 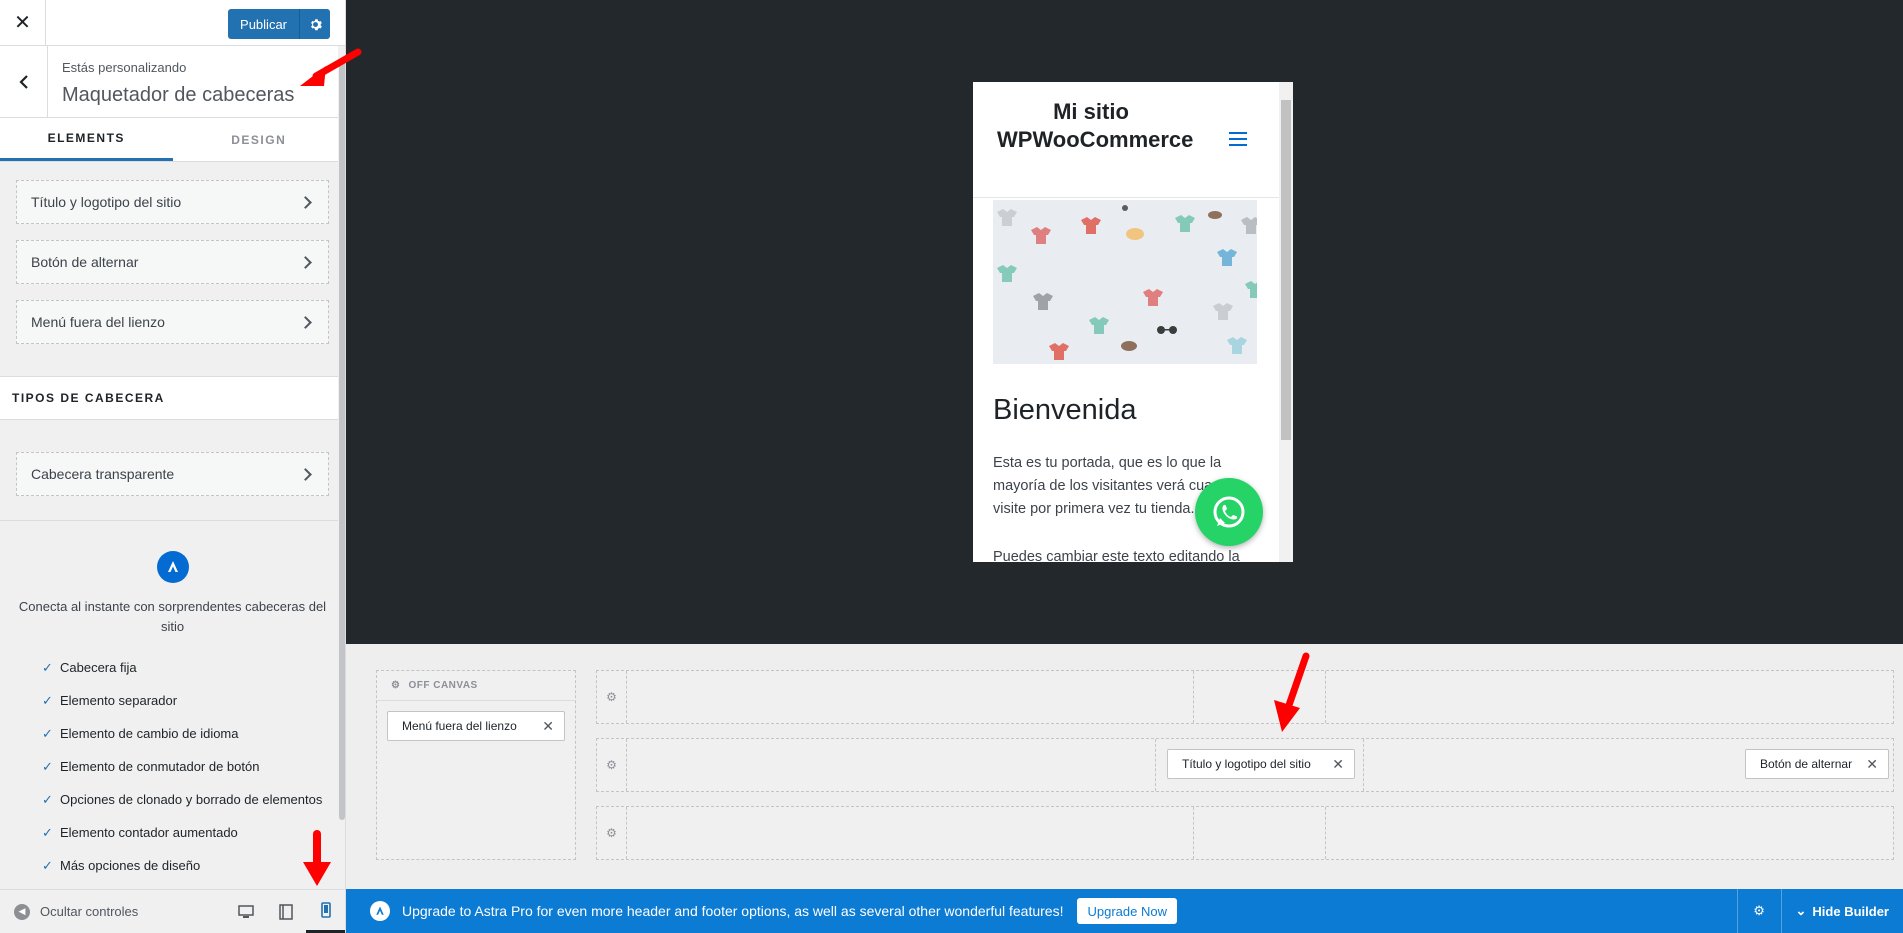 I want to click on sidebar-scrollbar-thumb, so click(x=342, y=440).